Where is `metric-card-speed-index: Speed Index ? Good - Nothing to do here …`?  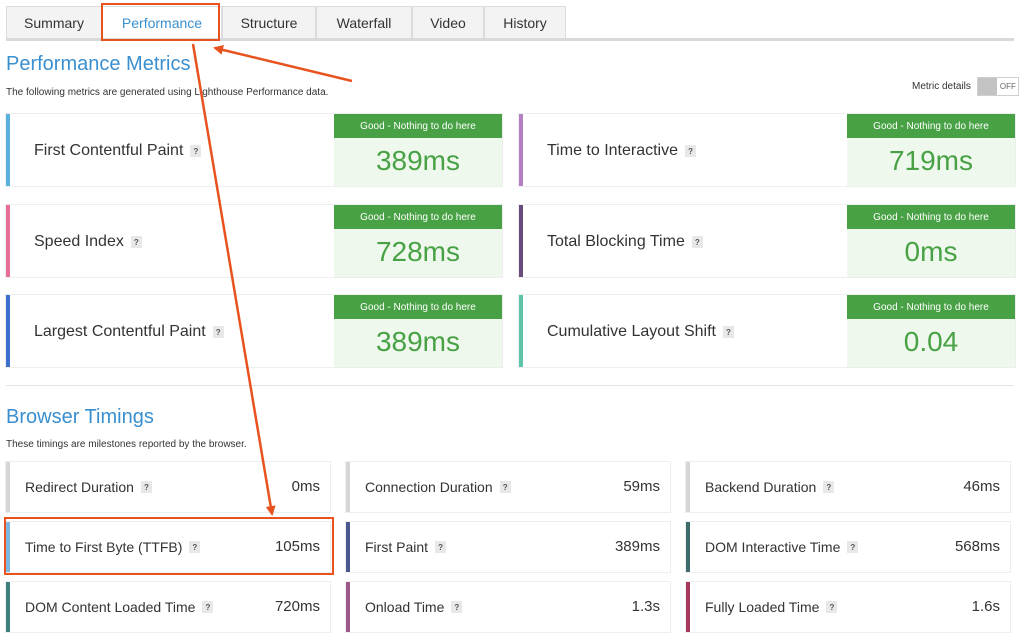 metric-card-speed-index: Speed Index ? Good - Nothing to do here … is located at coordinates (254, 241).